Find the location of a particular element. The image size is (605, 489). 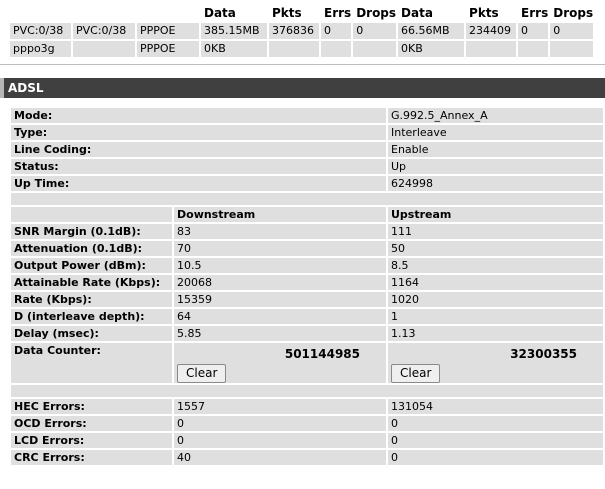

snr-margin-row: SNR Margin (0.1dB): 83 111 is located at coordinates (307, 231).